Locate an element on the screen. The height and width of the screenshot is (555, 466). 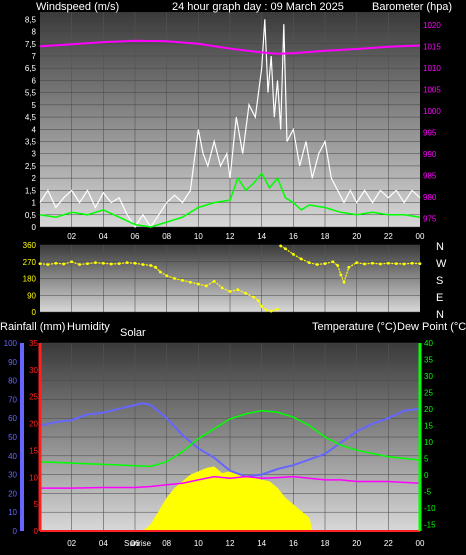
bottom-x-tick-label: 00 is located at coordinates (420, 543).